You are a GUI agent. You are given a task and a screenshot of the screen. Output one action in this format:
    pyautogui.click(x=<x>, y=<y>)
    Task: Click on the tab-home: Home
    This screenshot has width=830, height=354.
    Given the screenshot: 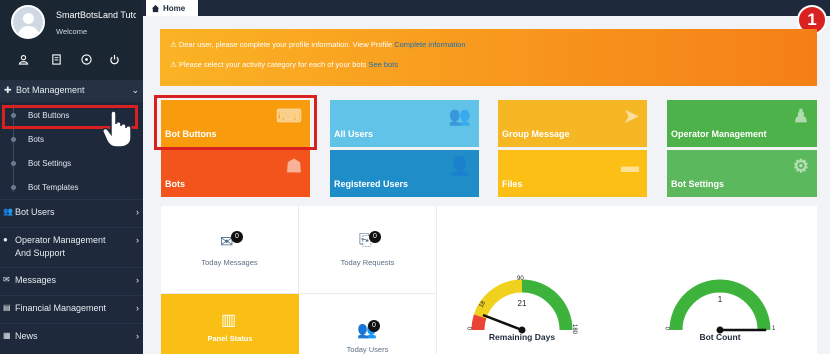 What is the action you would take?
    pyautogui.click(x=172, y=8)
    